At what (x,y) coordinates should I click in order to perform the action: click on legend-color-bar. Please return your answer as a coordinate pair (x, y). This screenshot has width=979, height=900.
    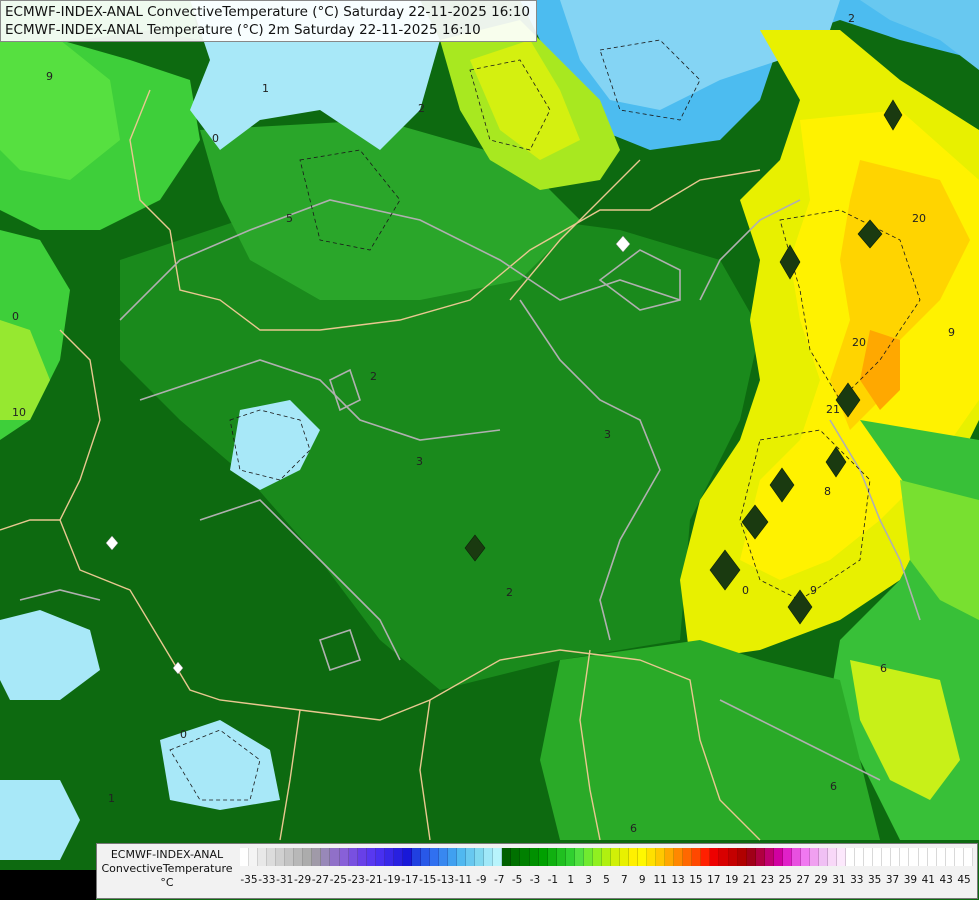
    Looking at the image, I should click on (606, 857).